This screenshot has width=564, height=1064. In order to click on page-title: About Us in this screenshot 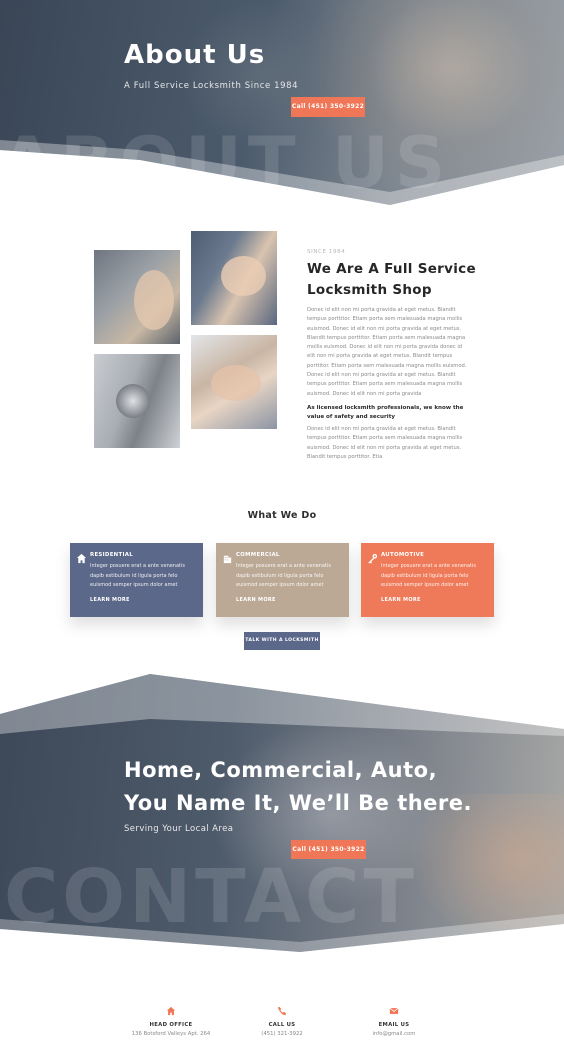, I will do `click(195, 55)`.